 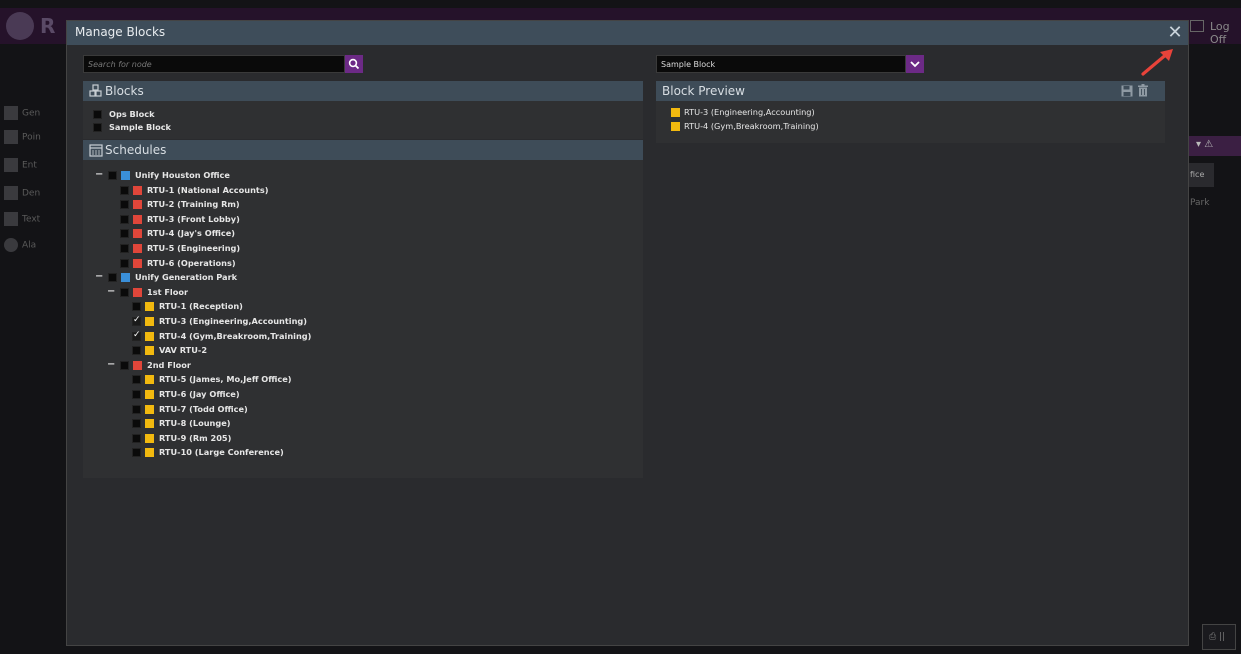 I want to click on tree-node-label: RTU-10 (Large Conference), so click(x=221, y=452).